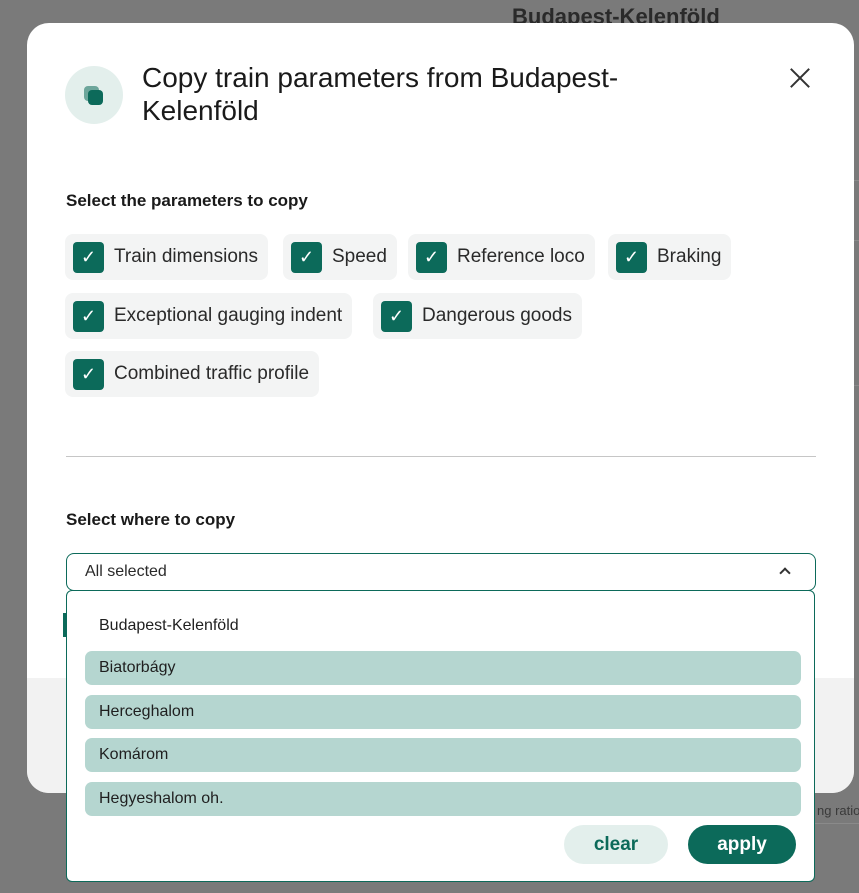  I want to click on close-icon, so click(800, 78).